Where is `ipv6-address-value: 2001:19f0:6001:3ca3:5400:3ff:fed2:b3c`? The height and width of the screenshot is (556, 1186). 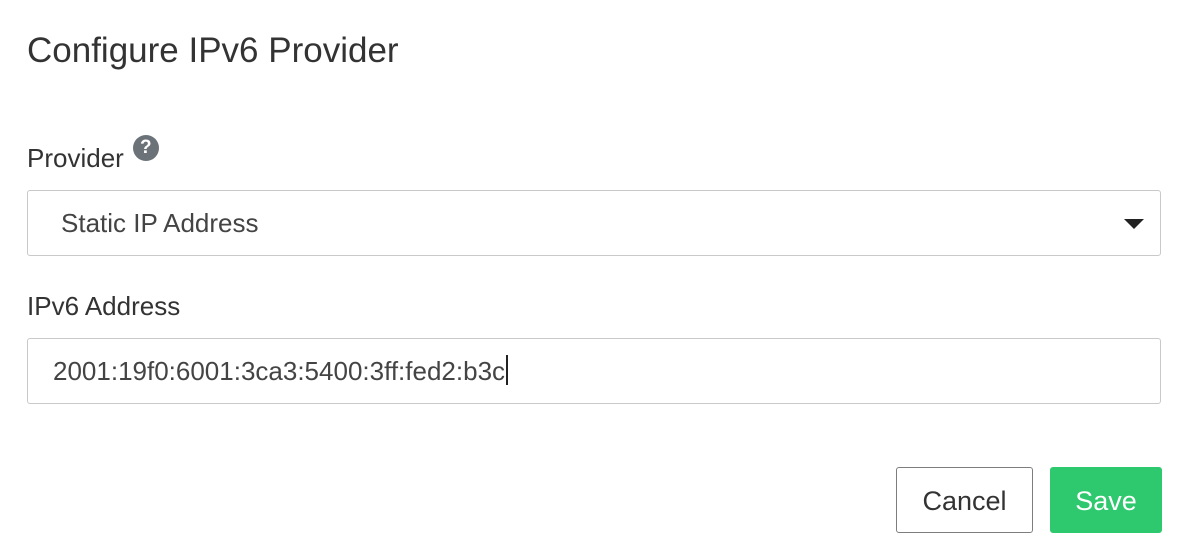
ipv6-address-value: 2001:19f0:6001:3ca3:5400:3ff:fed2:b3c is located at coordinates (281, 371).